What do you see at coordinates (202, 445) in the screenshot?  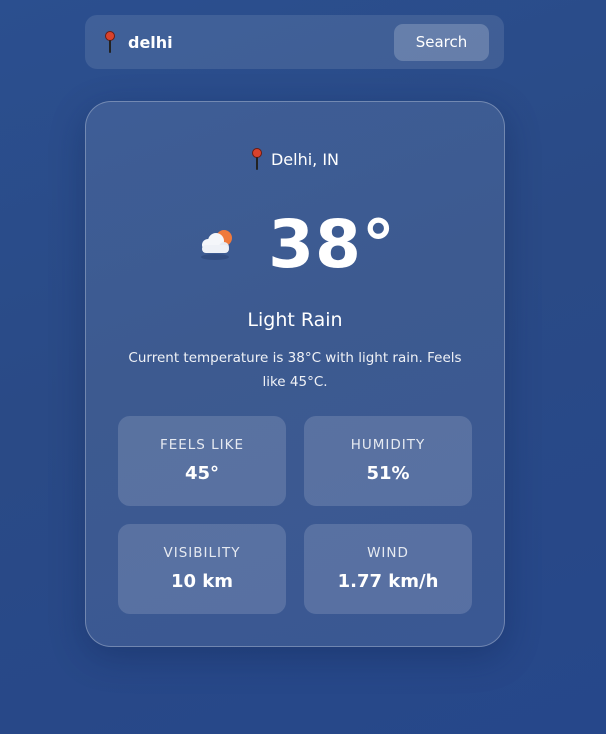 I see `feels-like-label: FEELS LIKE` at bounding box center [202, 445].